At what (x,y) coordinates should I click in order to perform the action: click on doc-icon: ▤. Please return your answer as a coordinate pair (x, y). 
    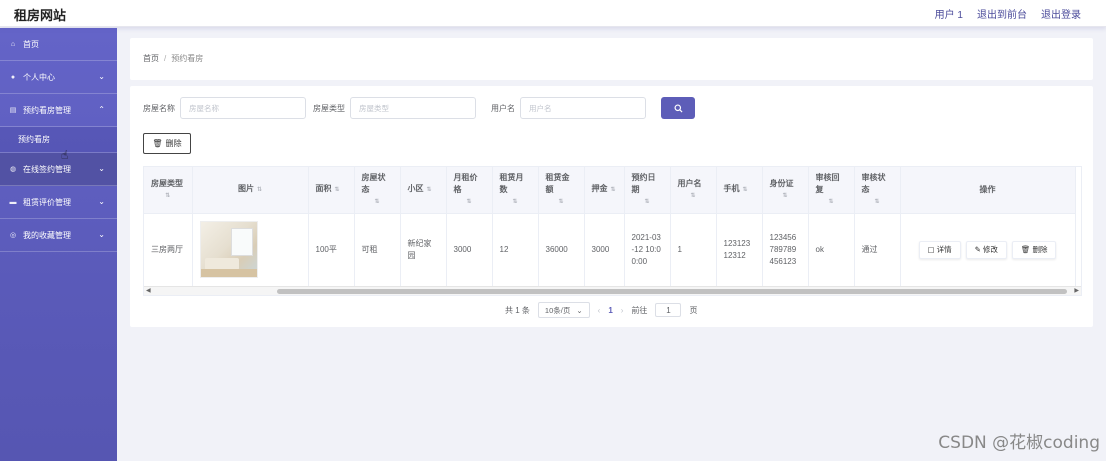
    Looking at the image, I should click on (13, 110).